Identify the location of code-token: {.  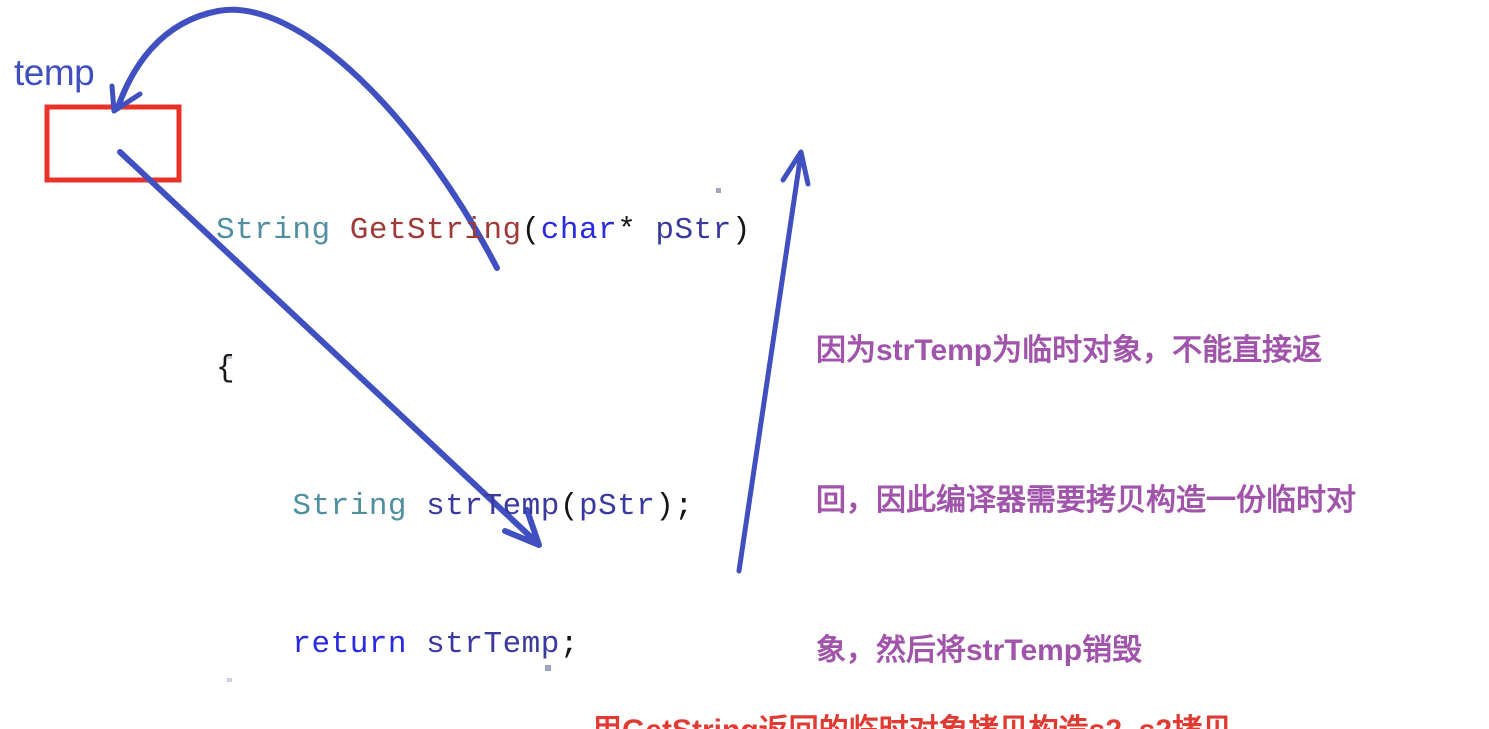
(226, 368).